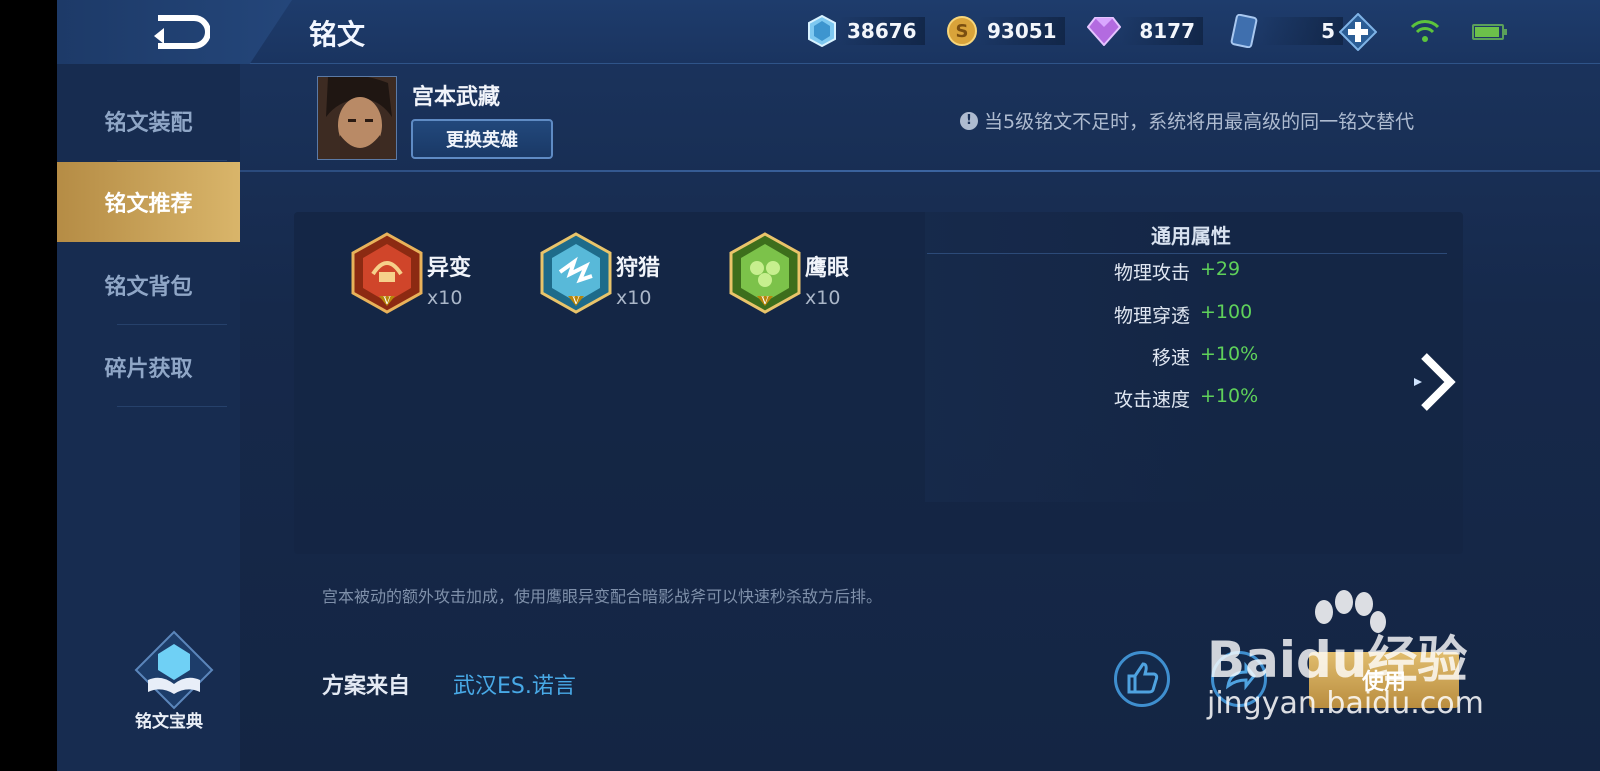 This screenshot has width=1600, height=771. What do you see at coordinates (1488, 32) in the screenshot?
I see `battery-icon` at bounding box center [1488, 32].